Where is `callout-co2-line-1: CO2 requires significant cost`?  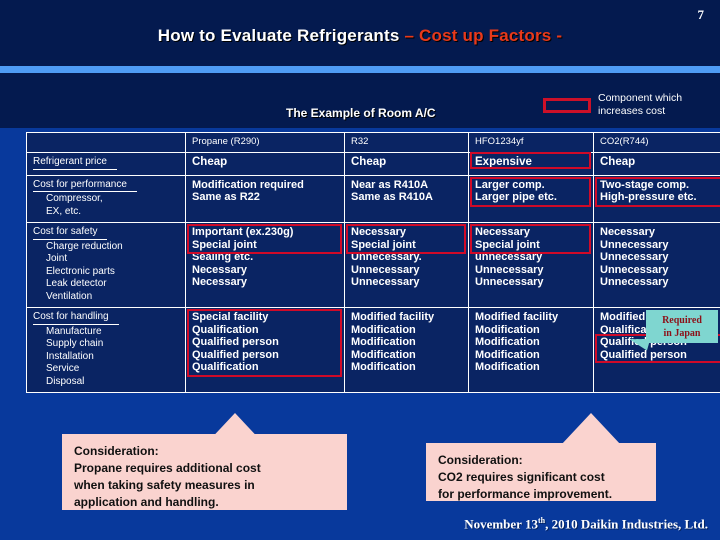
callout-co2-line-1: CO2 requires significant cost is located at coordinates (521, 477).